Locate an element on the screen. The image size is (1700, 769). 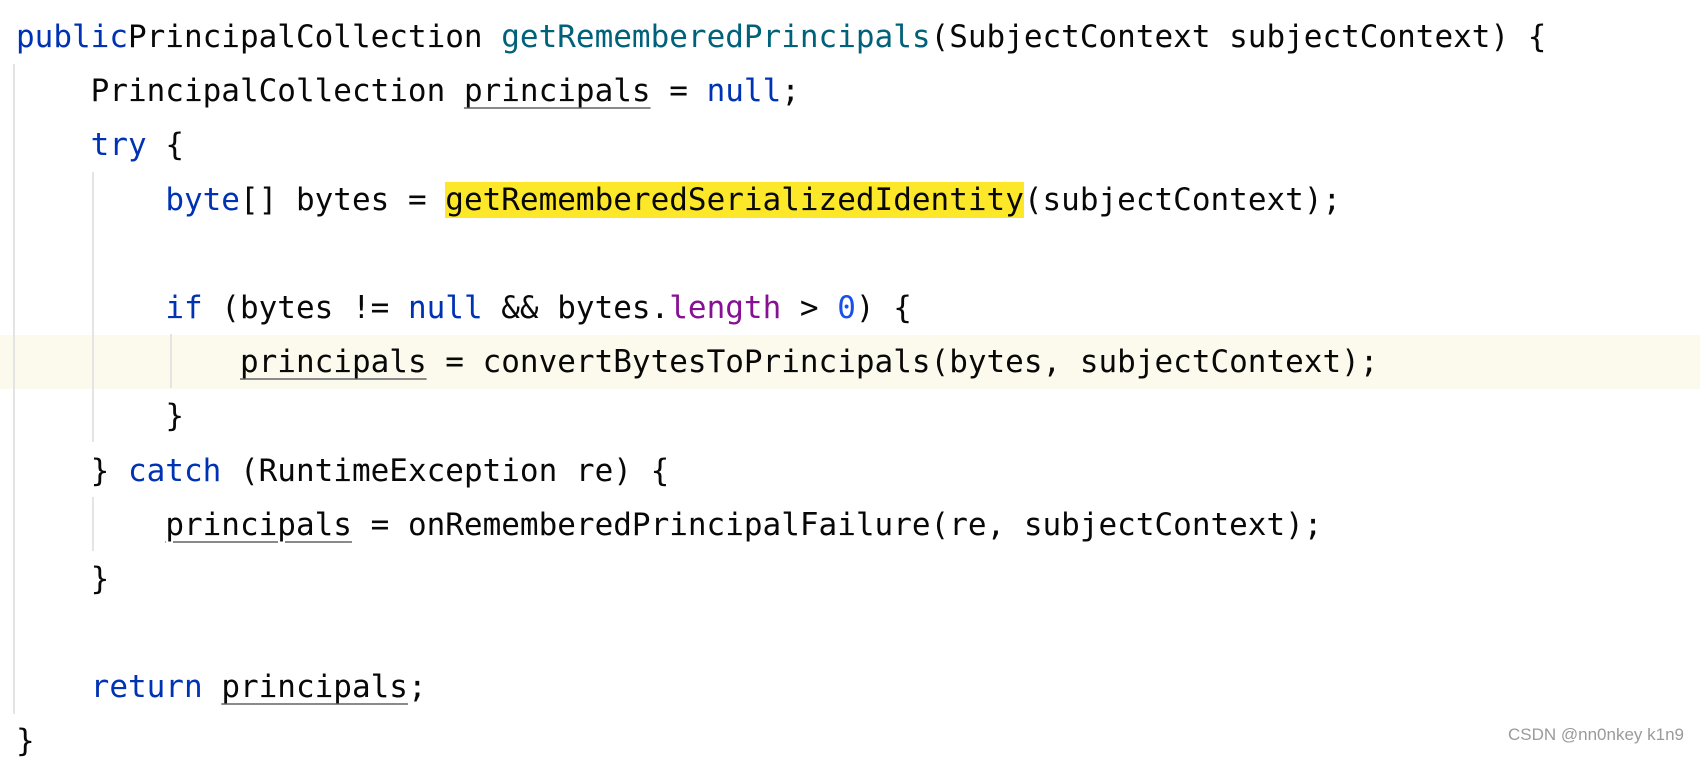
code-token: (SubjectContext subjectContext) { is located at coordinates (1238, 37).